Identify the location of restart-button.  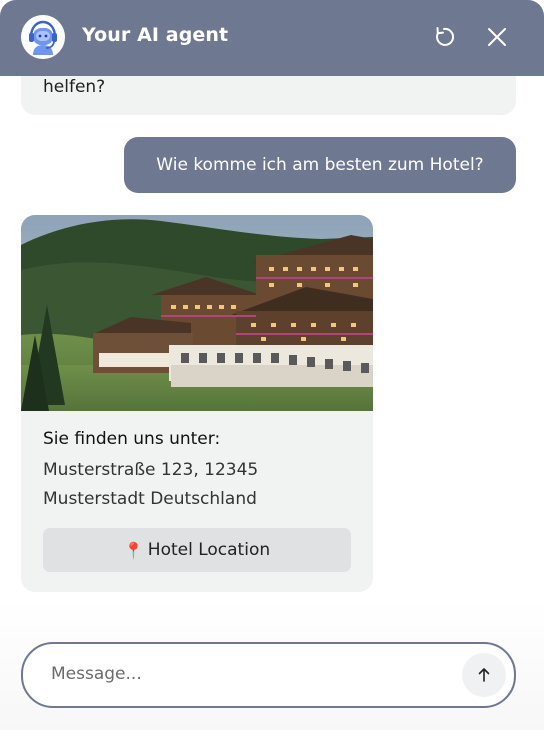
(444, 37).